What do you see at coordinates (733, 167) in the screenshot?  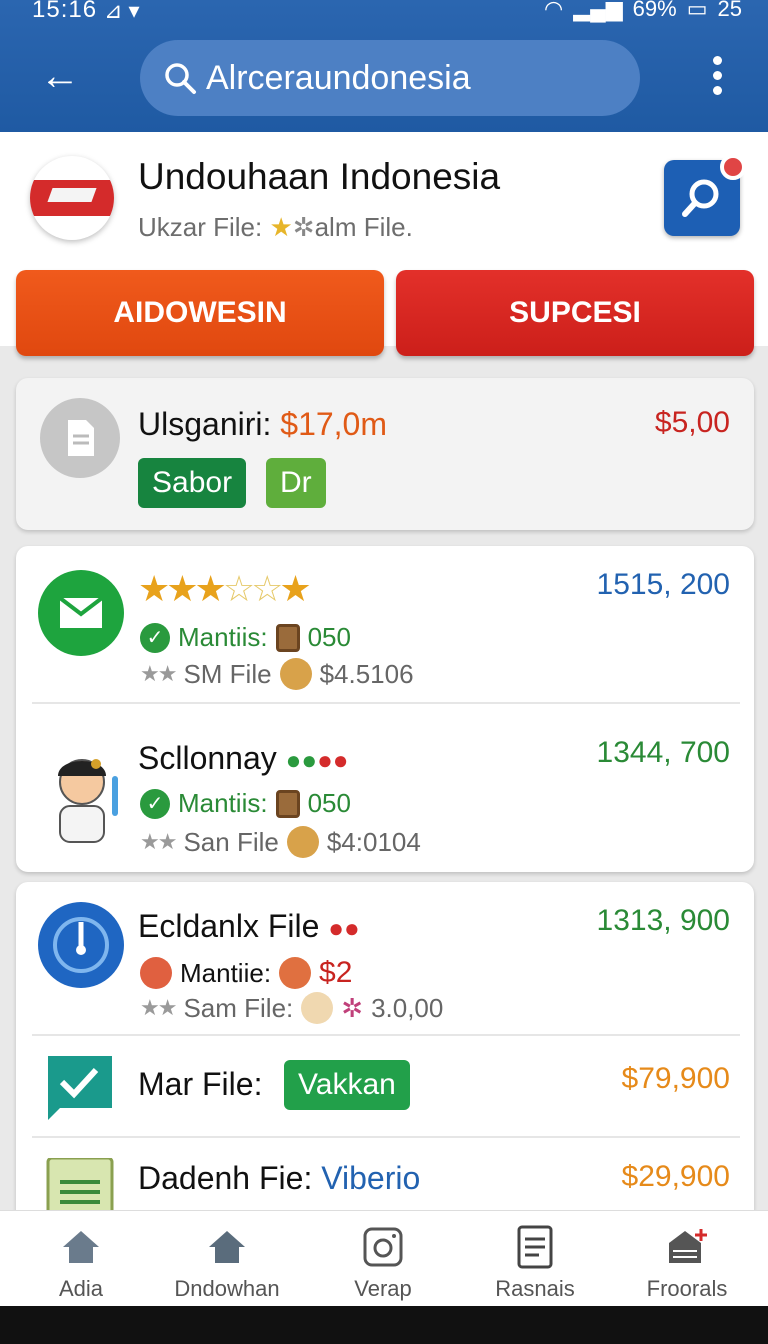 I see `notification-dot` at bounding box center [733, 167].